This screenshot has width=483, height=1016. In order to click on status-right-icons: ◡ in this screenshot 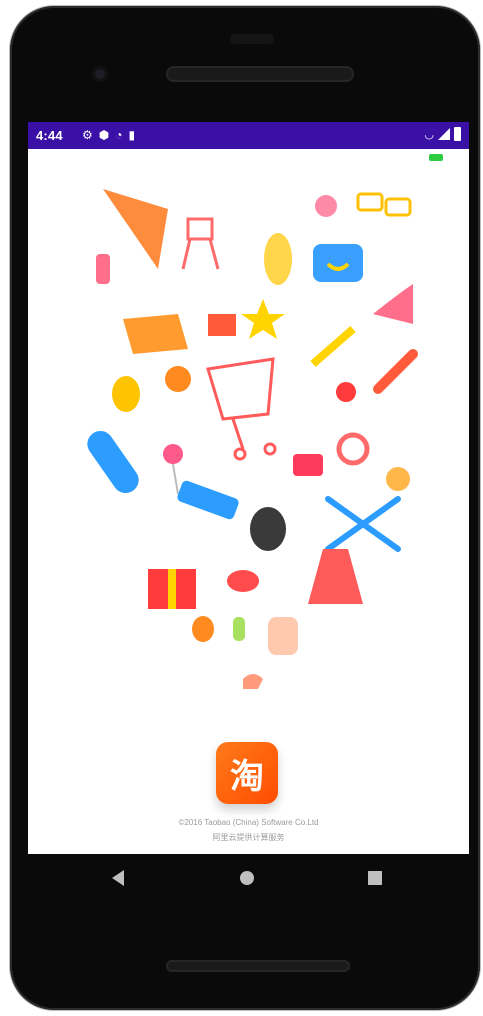, I will do `click(442, 134)`.